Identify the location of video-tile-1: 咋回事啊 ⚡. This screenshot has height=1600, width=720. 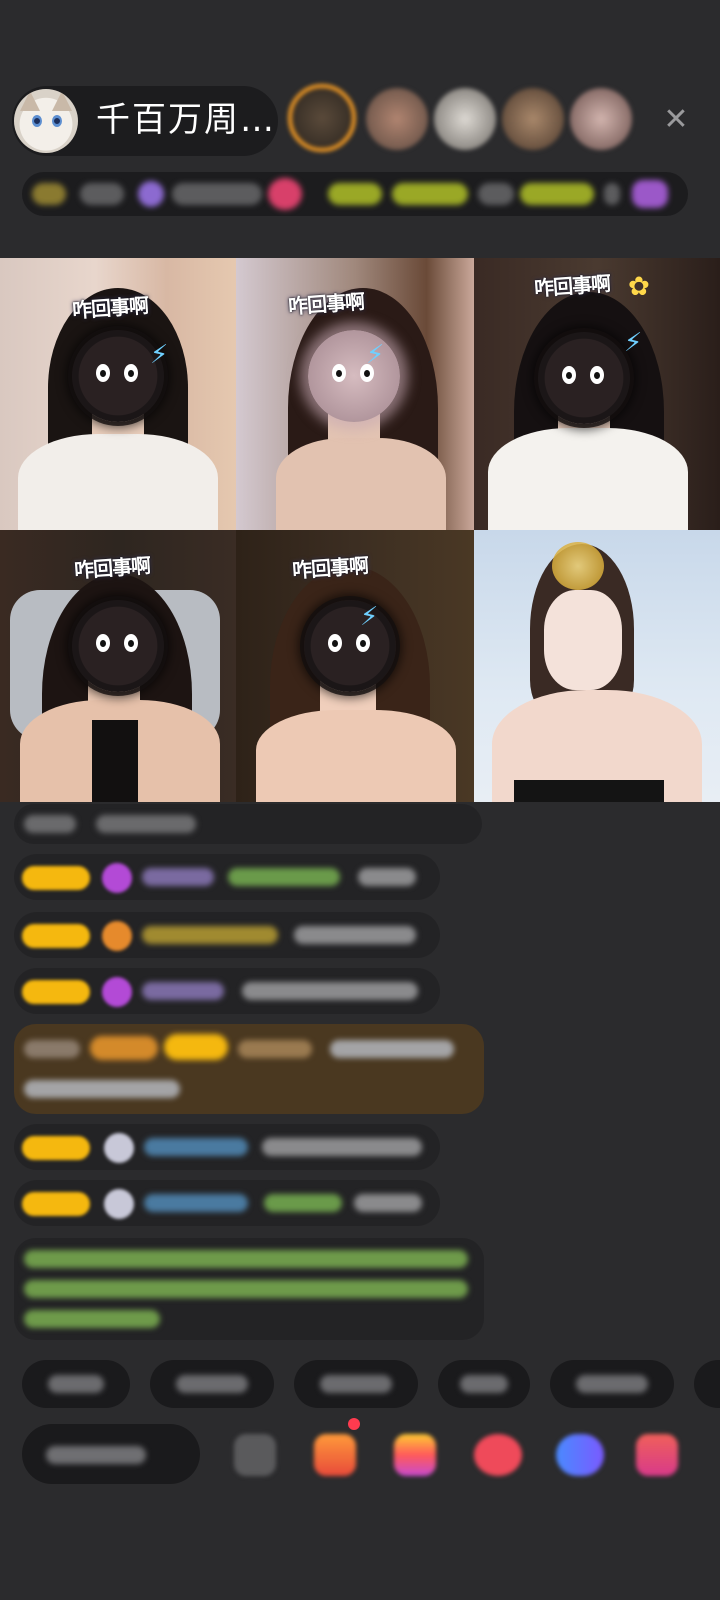
(119, 394).